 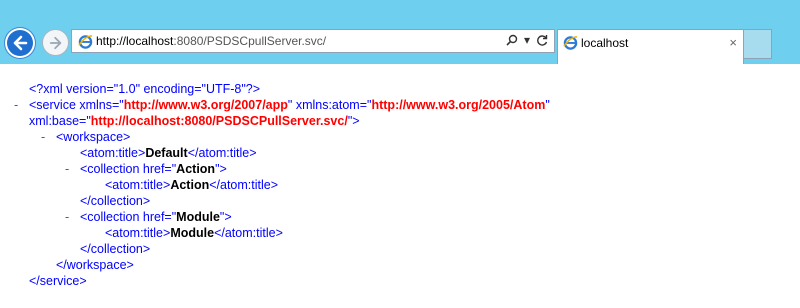 I want to click on browser-tab: localhost ×, so click(x=650, y=46).